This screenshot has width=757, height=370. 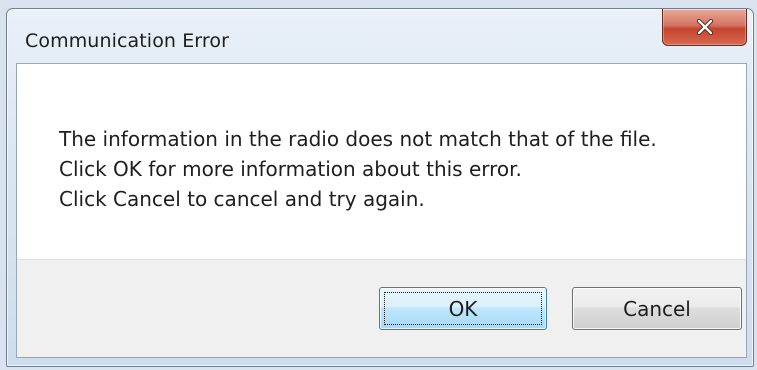 I want to click on dialog-title: Communication Error, so click(x=127, y=41).